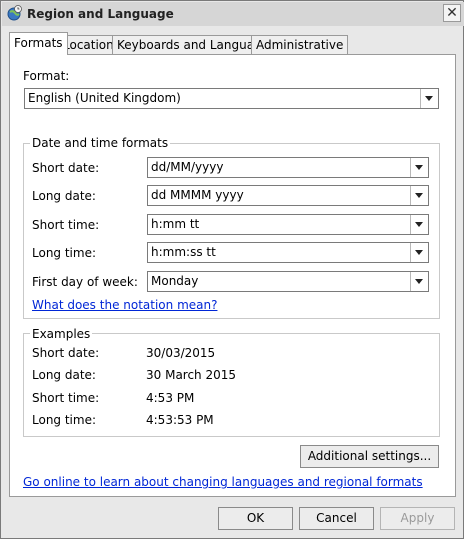 The width and height of the screenshot is (464, 539). What do you see at coordinates (100, 143) in the screenshot?
I see `date-time-formats-title: Date and time formats` at bounding box center [100, 143].